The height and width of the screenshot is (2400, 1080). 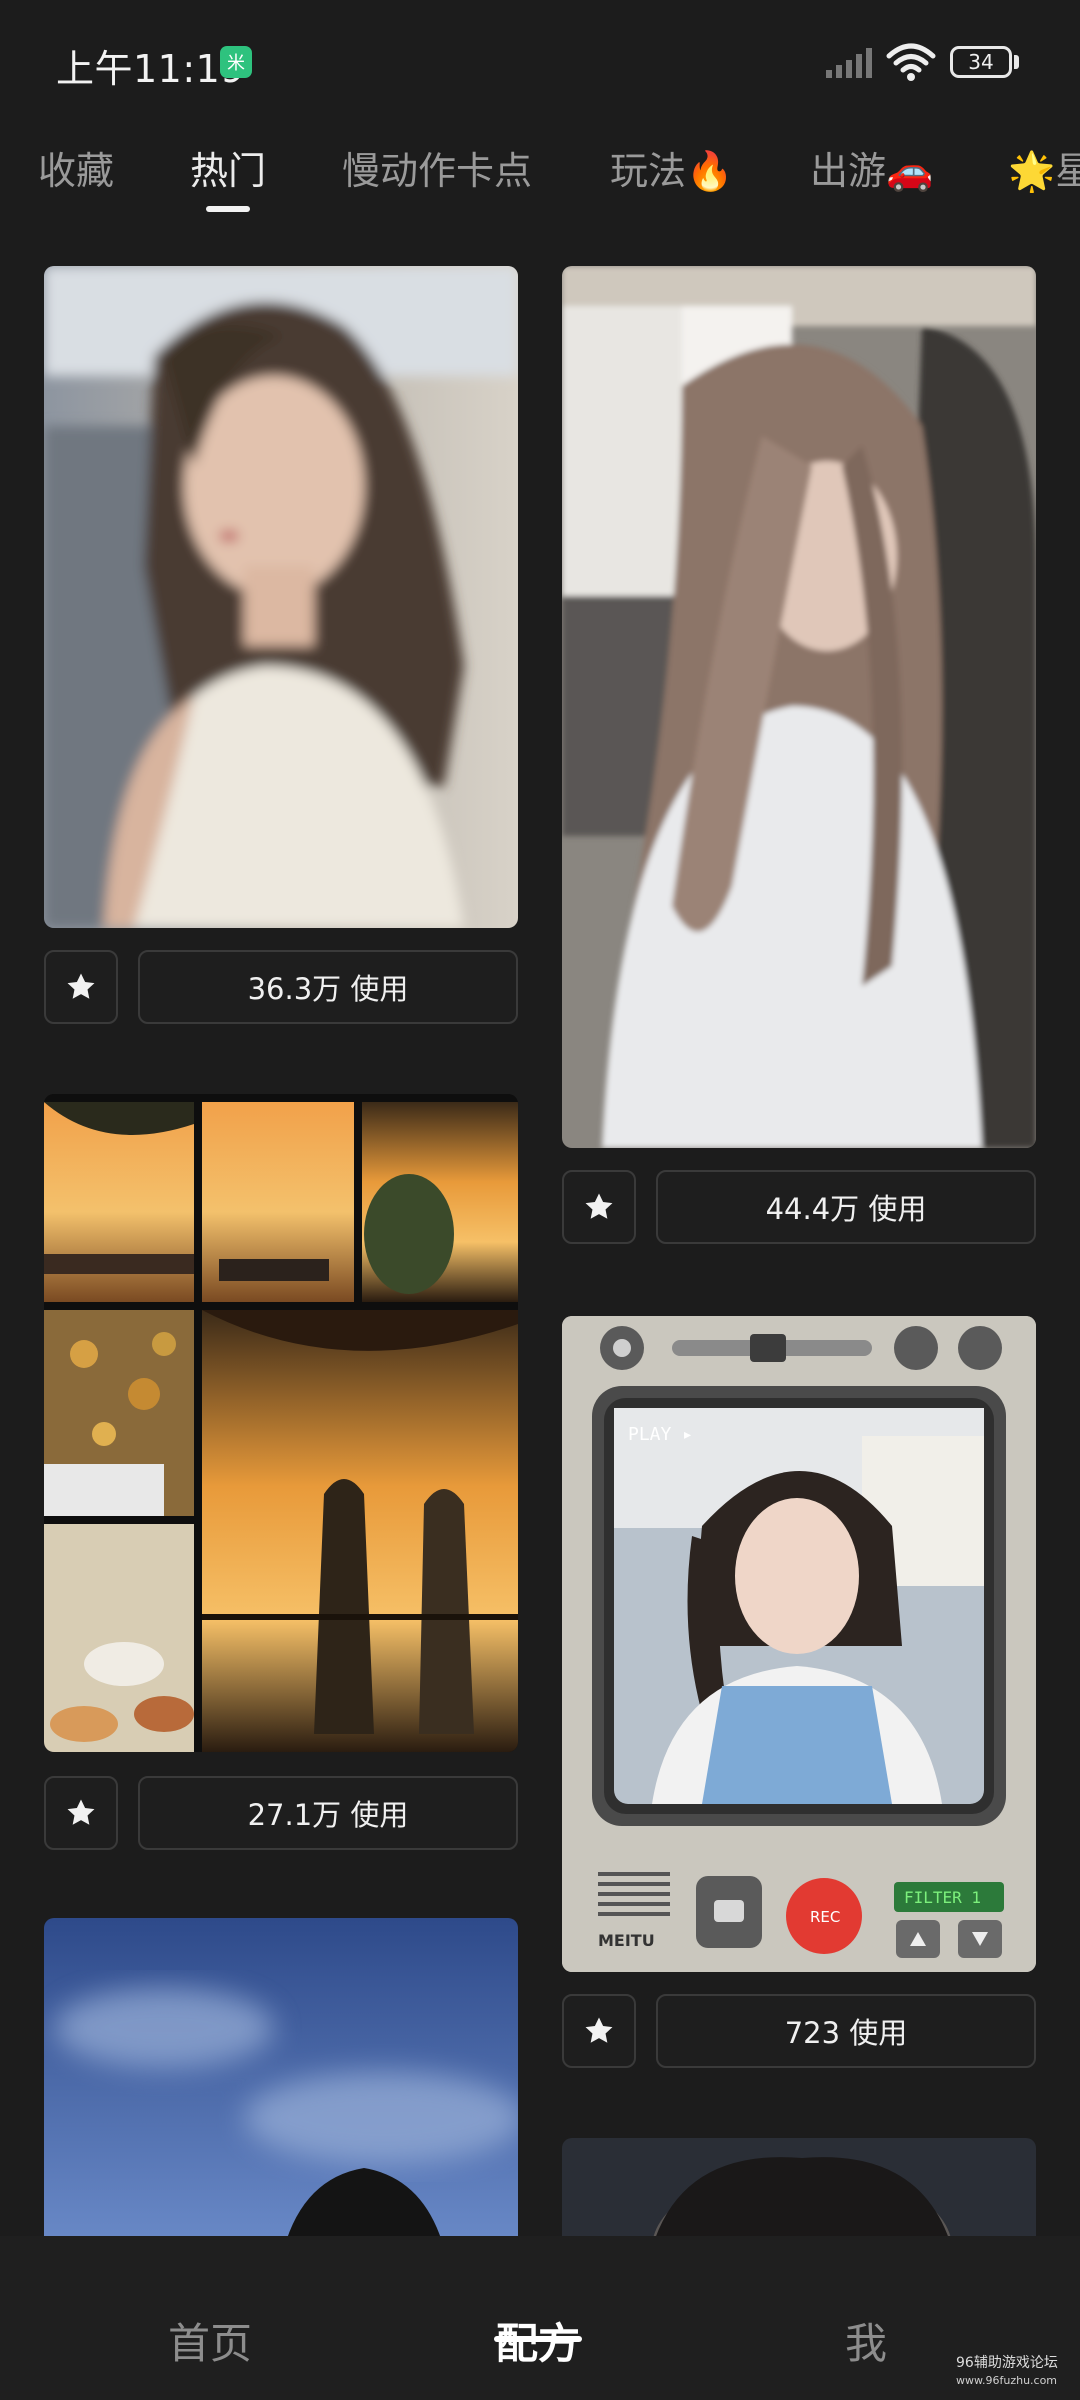 What do you see at coordinates (1016, 62) in the screenshot?
I see `battery-cap` at bounding box center [1016, 62].